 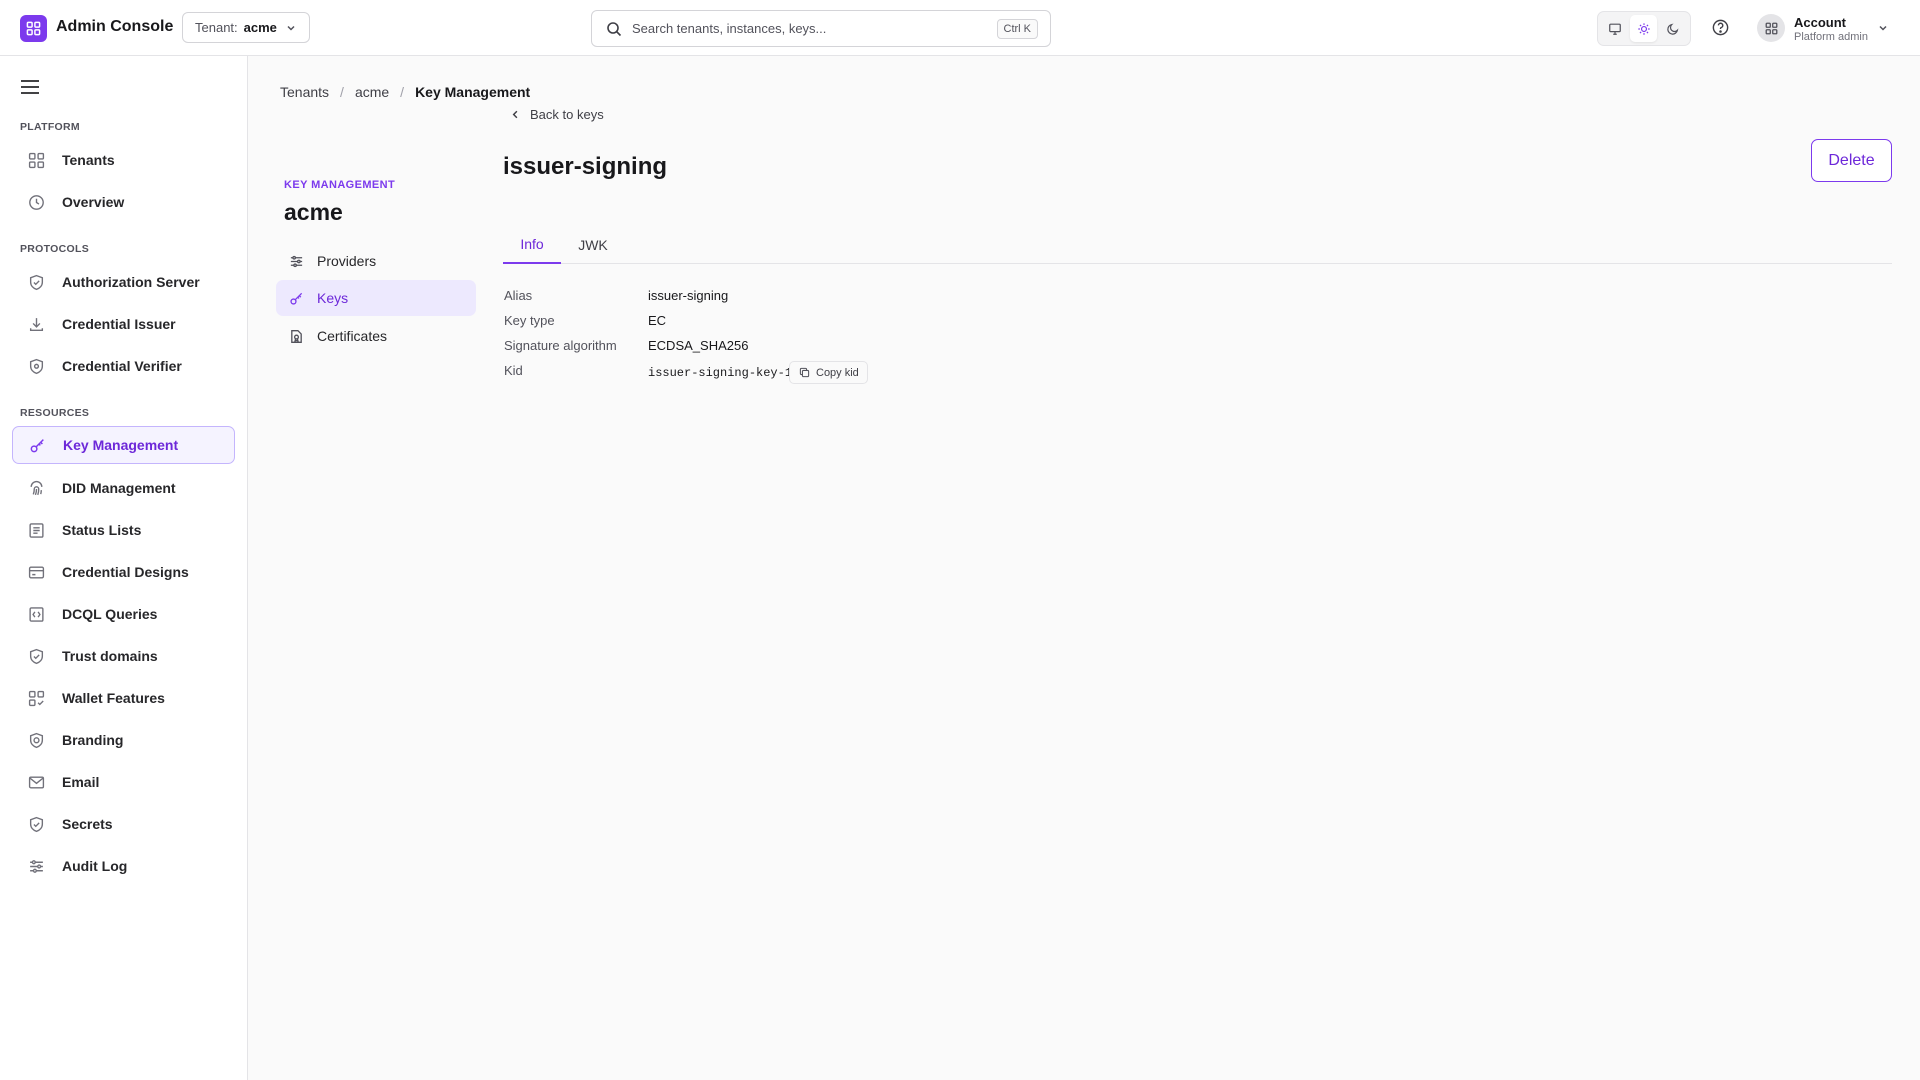 I want to click on field-label-alias: Alias, so click(x=518, y=295).